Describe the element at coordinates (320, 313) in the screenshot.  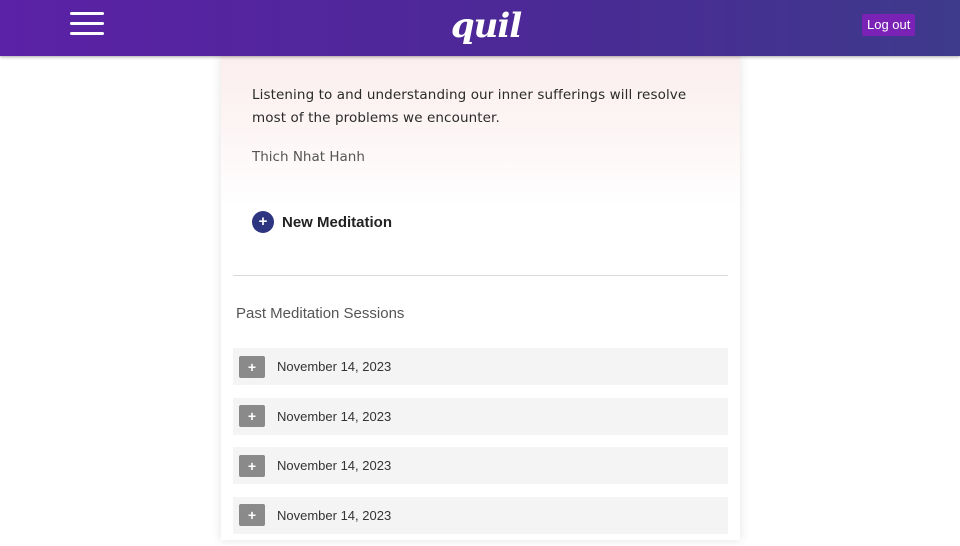
I see `past-sessions-title: Past Meditation Sessions` at that location.